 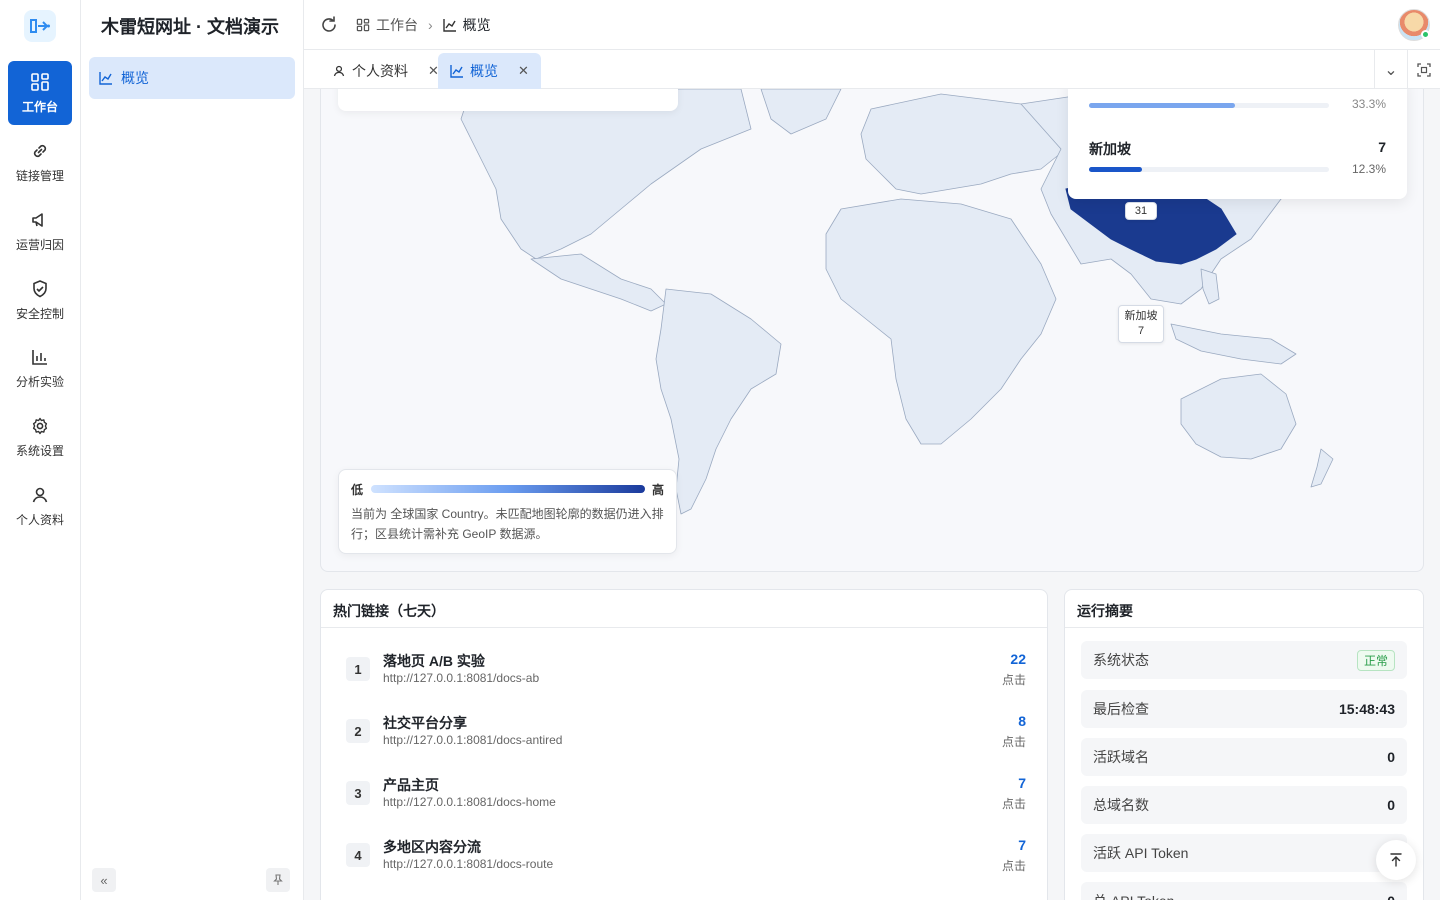 I want to click on map-marker-value: 31, so click(x=1141, y=211).